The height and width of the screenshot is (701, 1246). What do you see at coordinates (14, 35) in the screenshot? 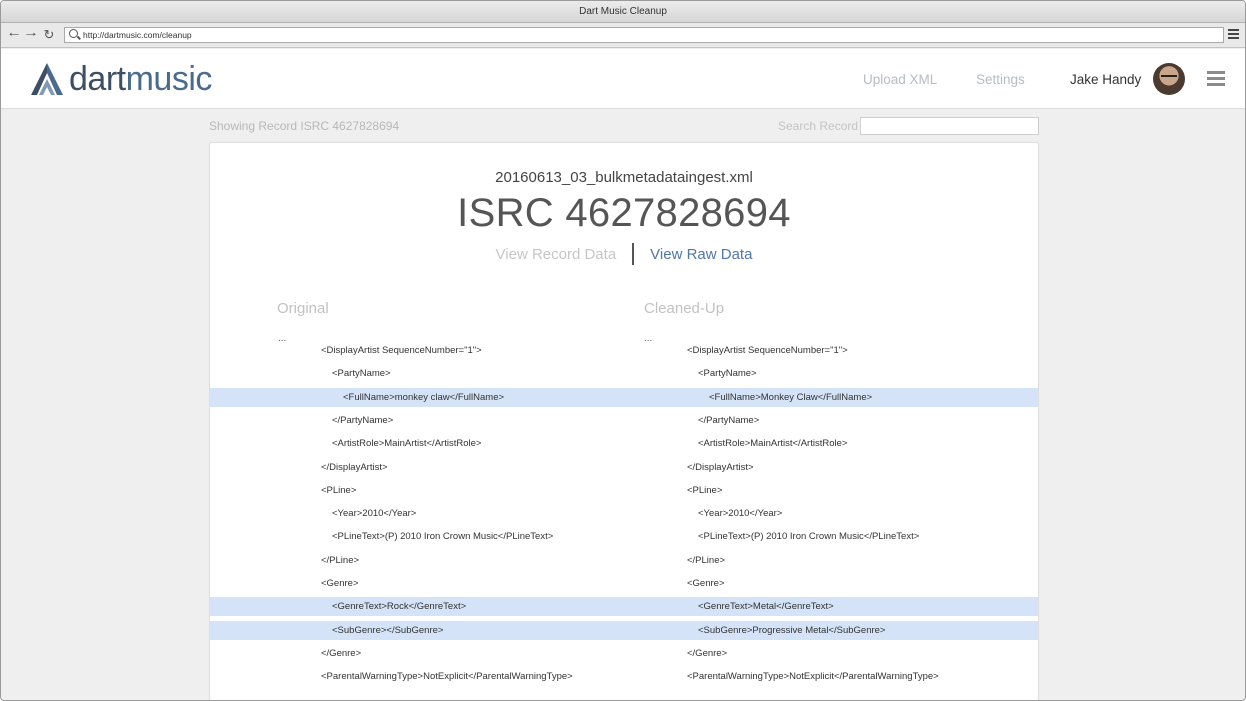
I see `back-arrow-icon: 🠀` at bounding box center [14, 35].